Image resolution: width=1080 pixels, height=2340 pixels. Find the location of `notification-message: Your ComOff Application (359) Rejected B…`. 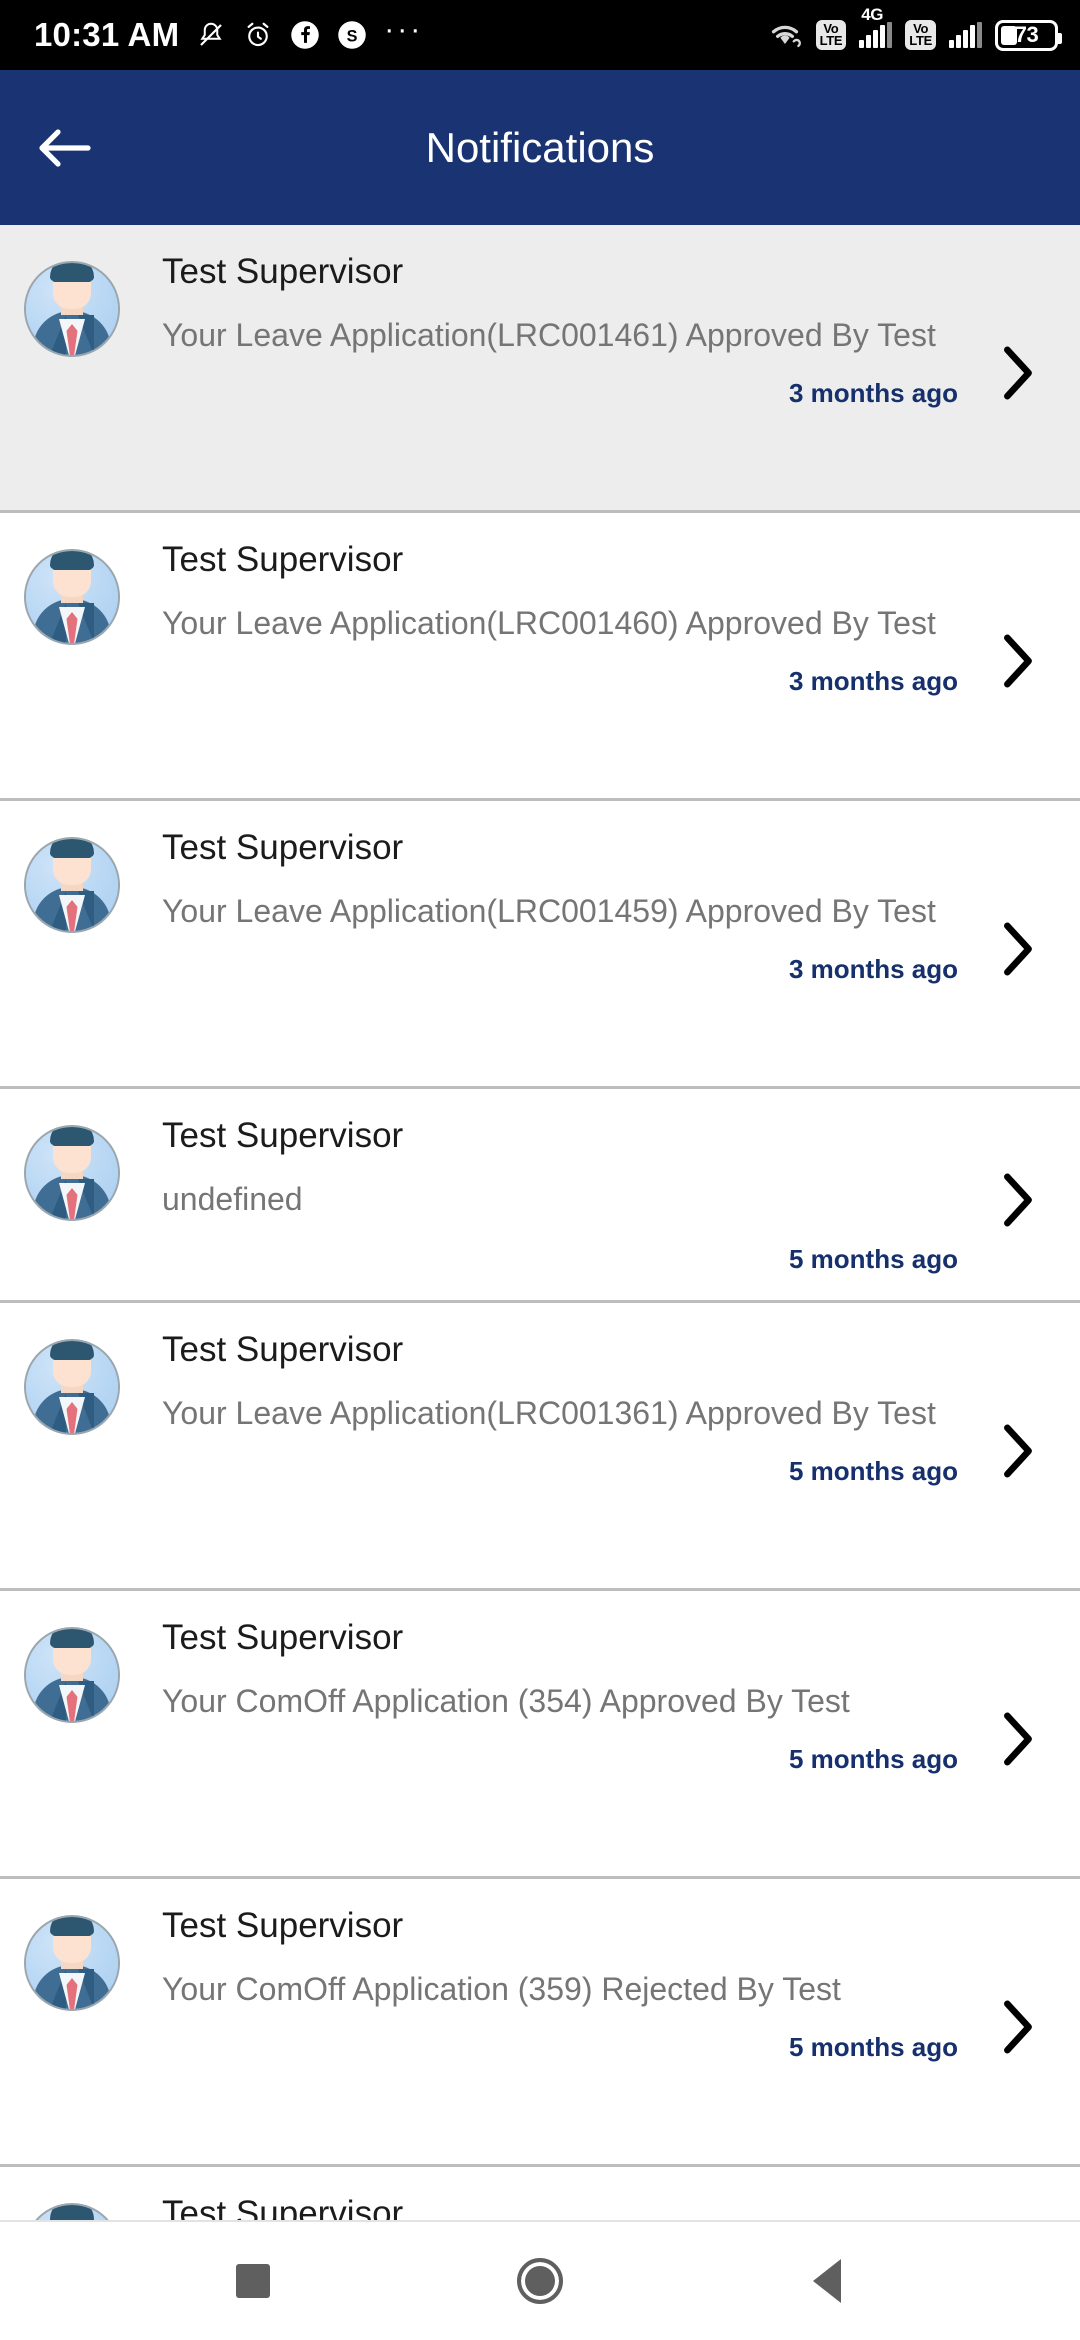

notification-message: Your ComOff Application (359) Rejected B… is located at coordinates (501, 1988).